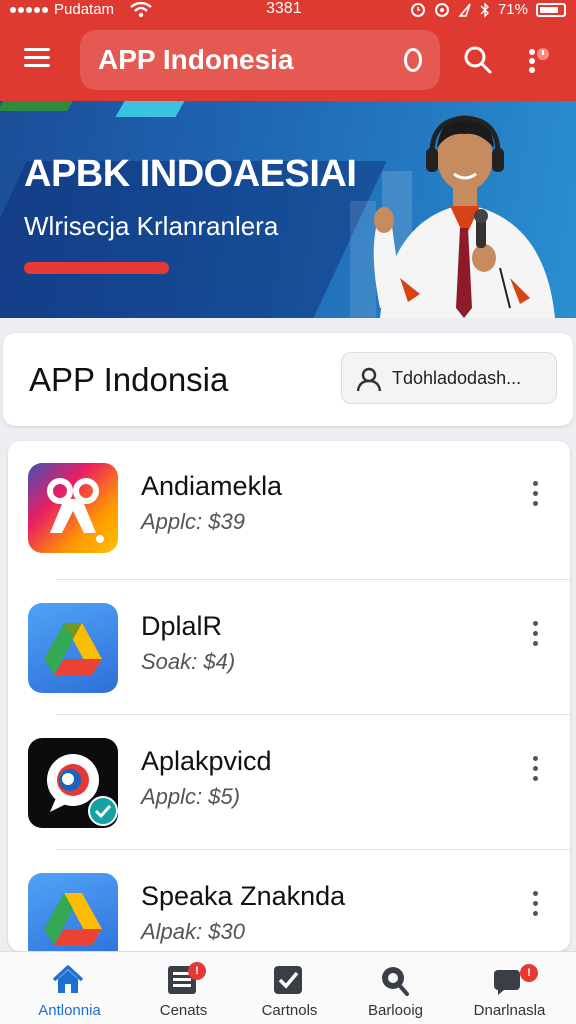  What do you see at coordinates (413, 60) in the screenshot?
I see `circle-icon` at bounding box center [413, 60].